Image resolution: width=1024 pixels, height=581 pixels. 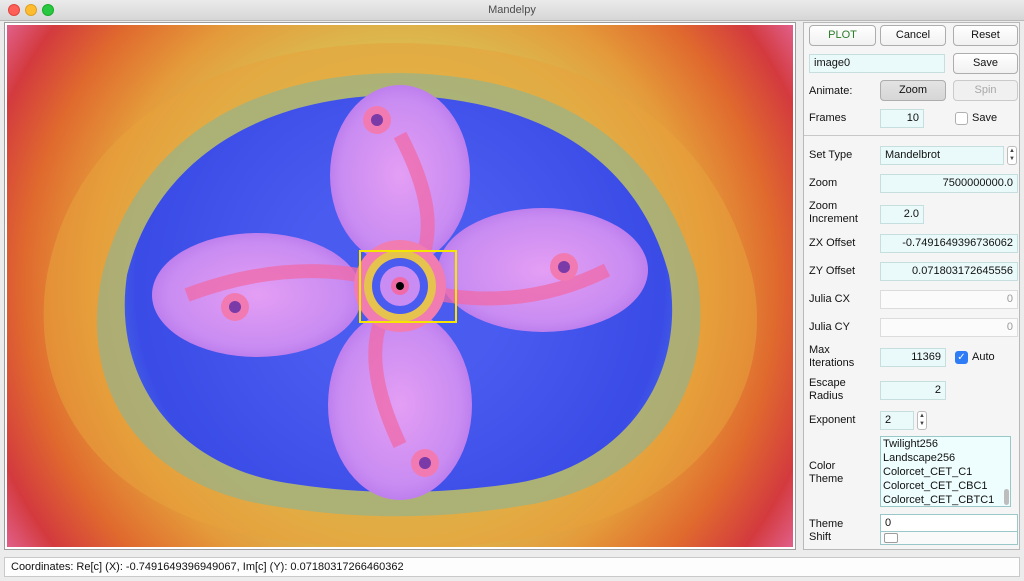 What do you see at coordinates (961, 357) in the screenshot?
I see `auto-checkbox: ✓` at bounding box center [961, 357].